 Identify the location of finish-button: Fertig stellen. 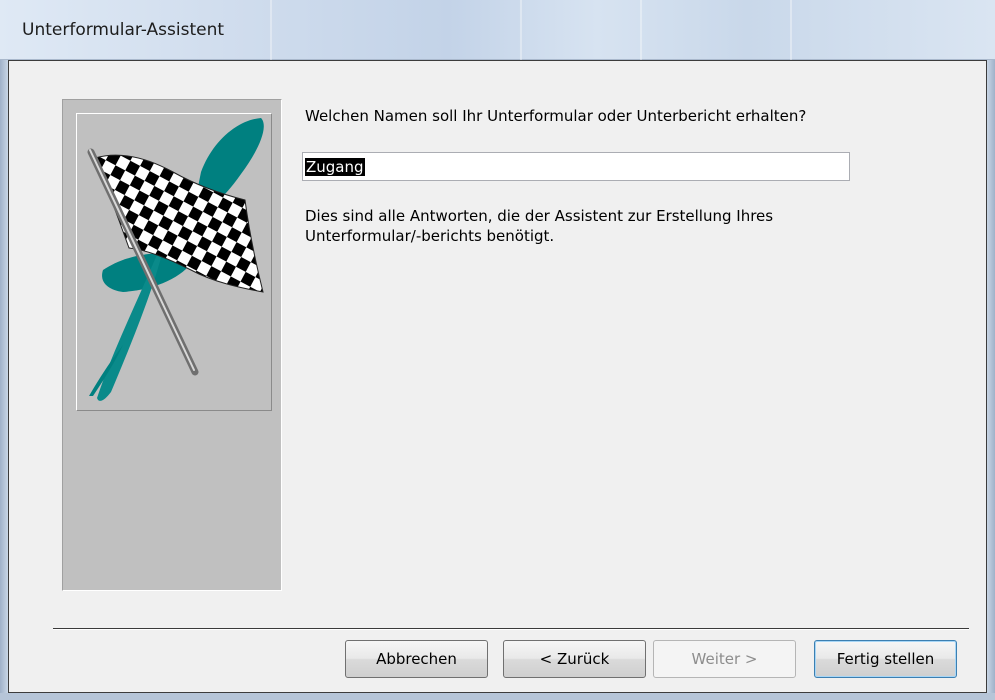
(885, 659).